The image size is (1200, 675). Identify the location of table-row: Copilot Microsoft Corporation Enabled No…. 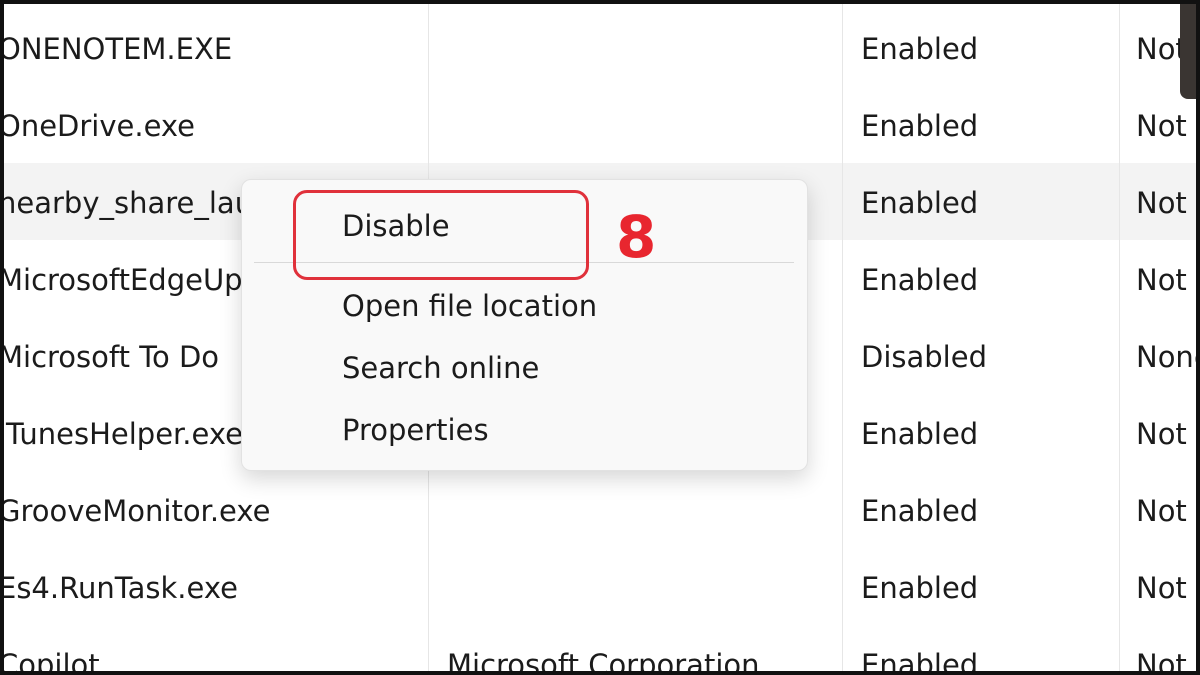
(600, 650).